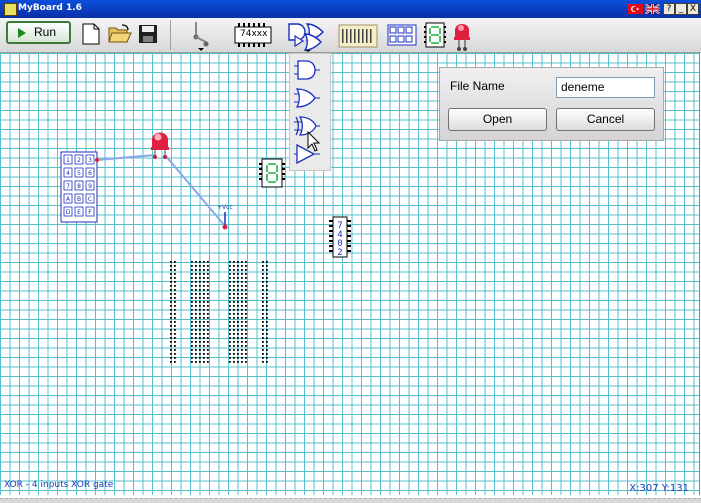 The height and width of the screenshot is (503, 701). What do you see at coordinates (221, 312) in the screenshot?
I see `breadboard-component` at bounding box center [221, 312].